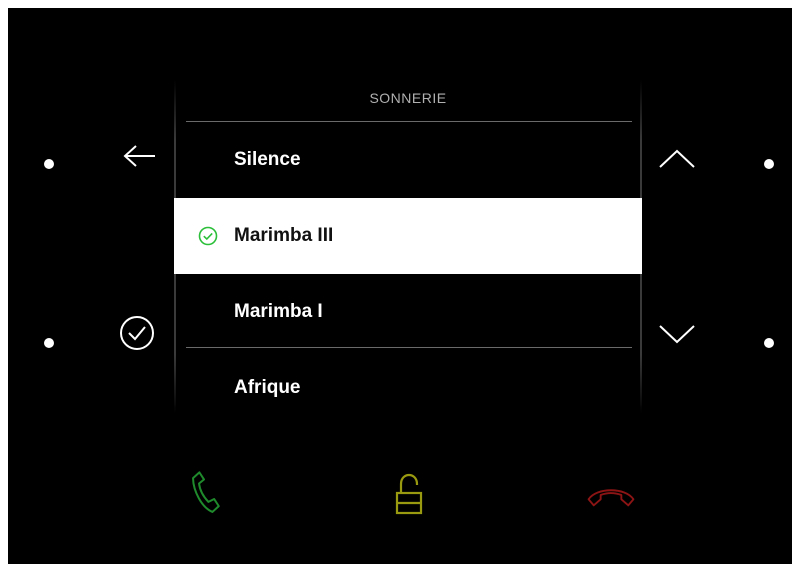 This screenshot has width=800, height=570. Describe the element at coordinates (408, 236) in the screenshot. I see `list-item-marimba-iii: Marimba III` at that location.